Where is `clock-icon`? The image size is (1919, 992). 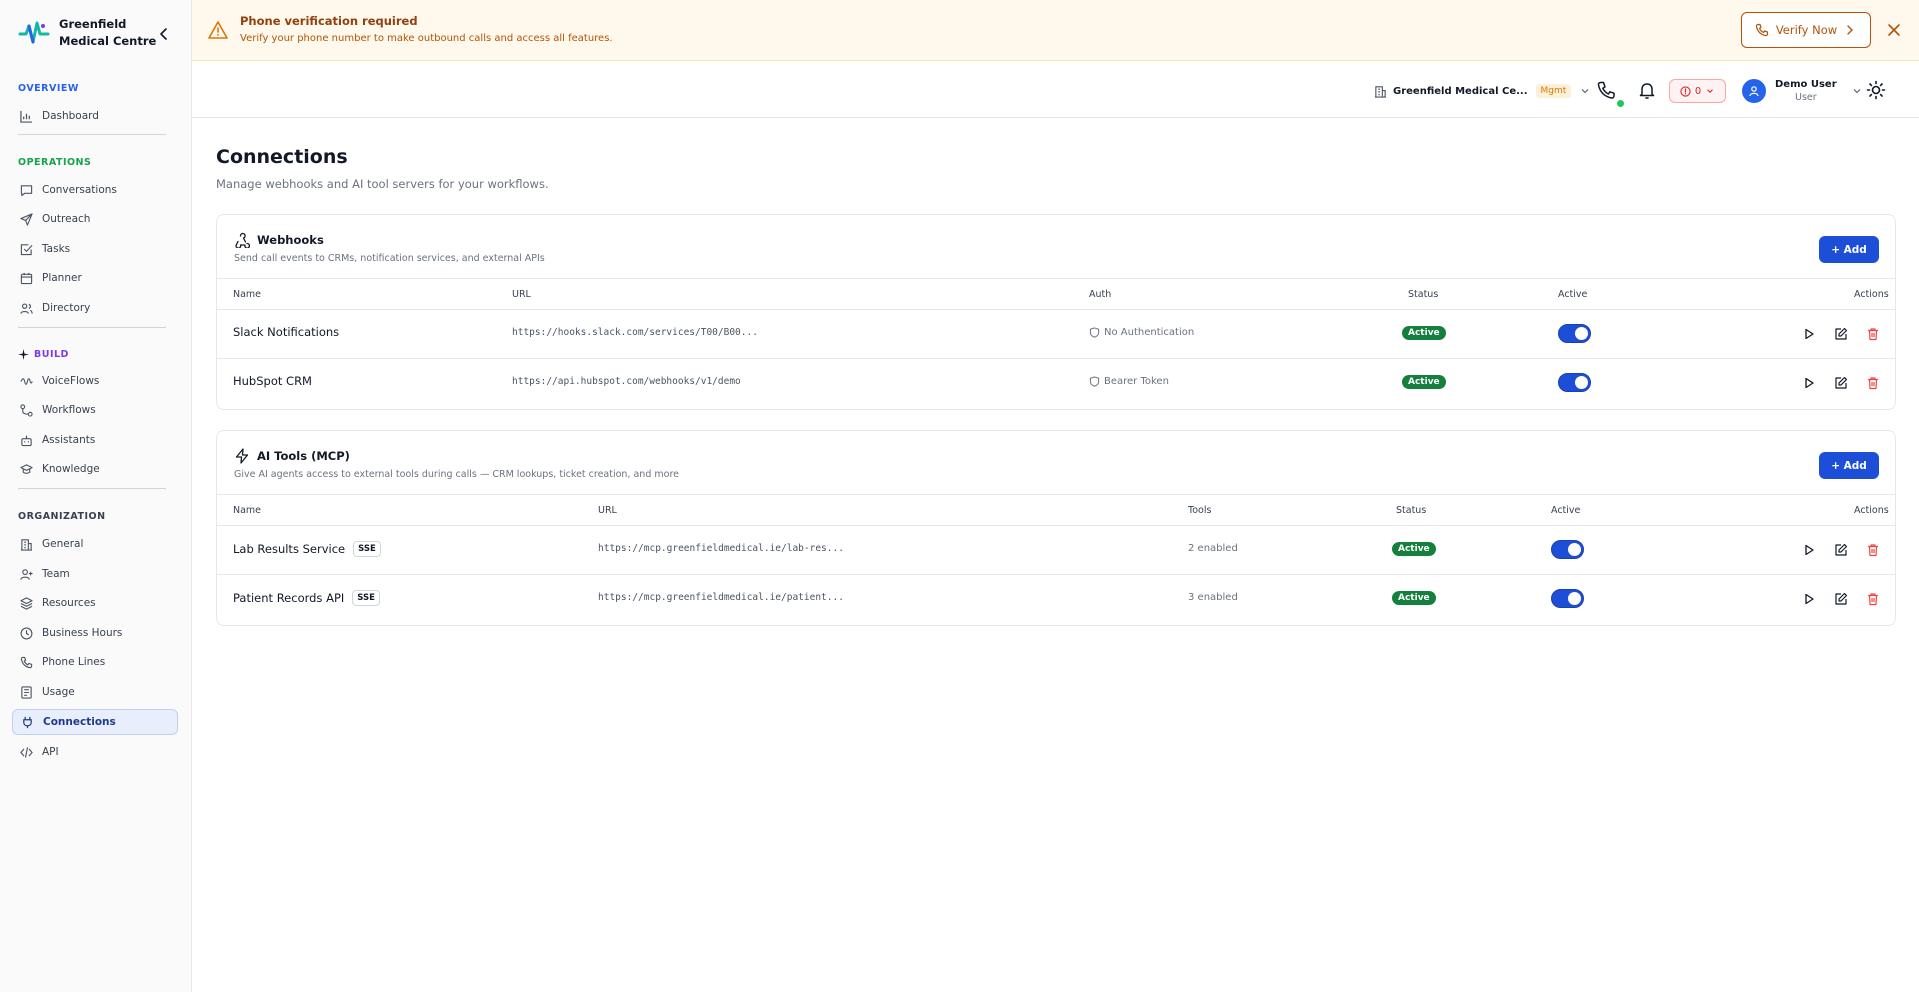
clock-icon is located at coordinates (26, 633).